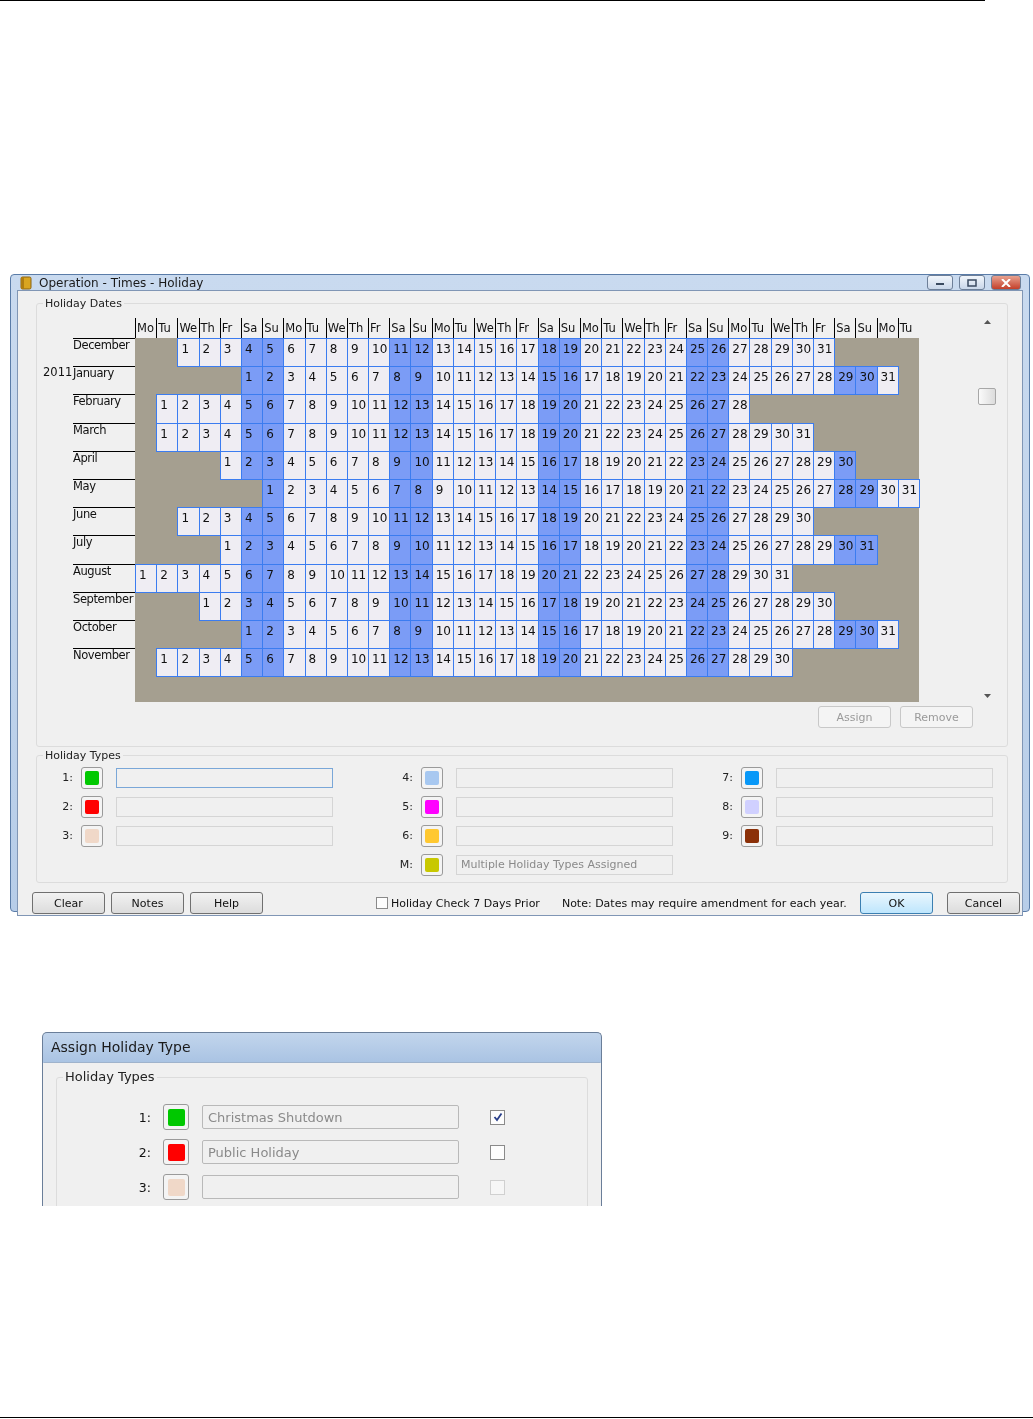 This screenshot has height=1419, width=1033. I want to click on ok-button: OK, so click(896, 903).